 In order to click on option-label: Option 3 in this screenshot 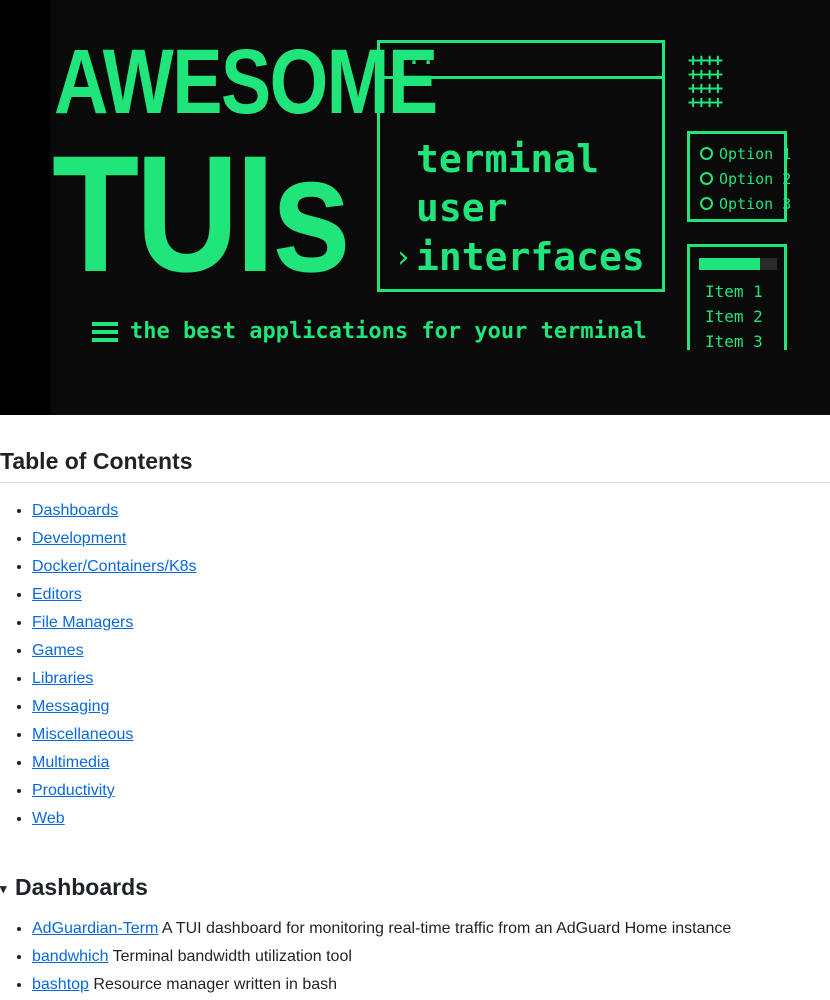, I will do `click(755, 204)`.